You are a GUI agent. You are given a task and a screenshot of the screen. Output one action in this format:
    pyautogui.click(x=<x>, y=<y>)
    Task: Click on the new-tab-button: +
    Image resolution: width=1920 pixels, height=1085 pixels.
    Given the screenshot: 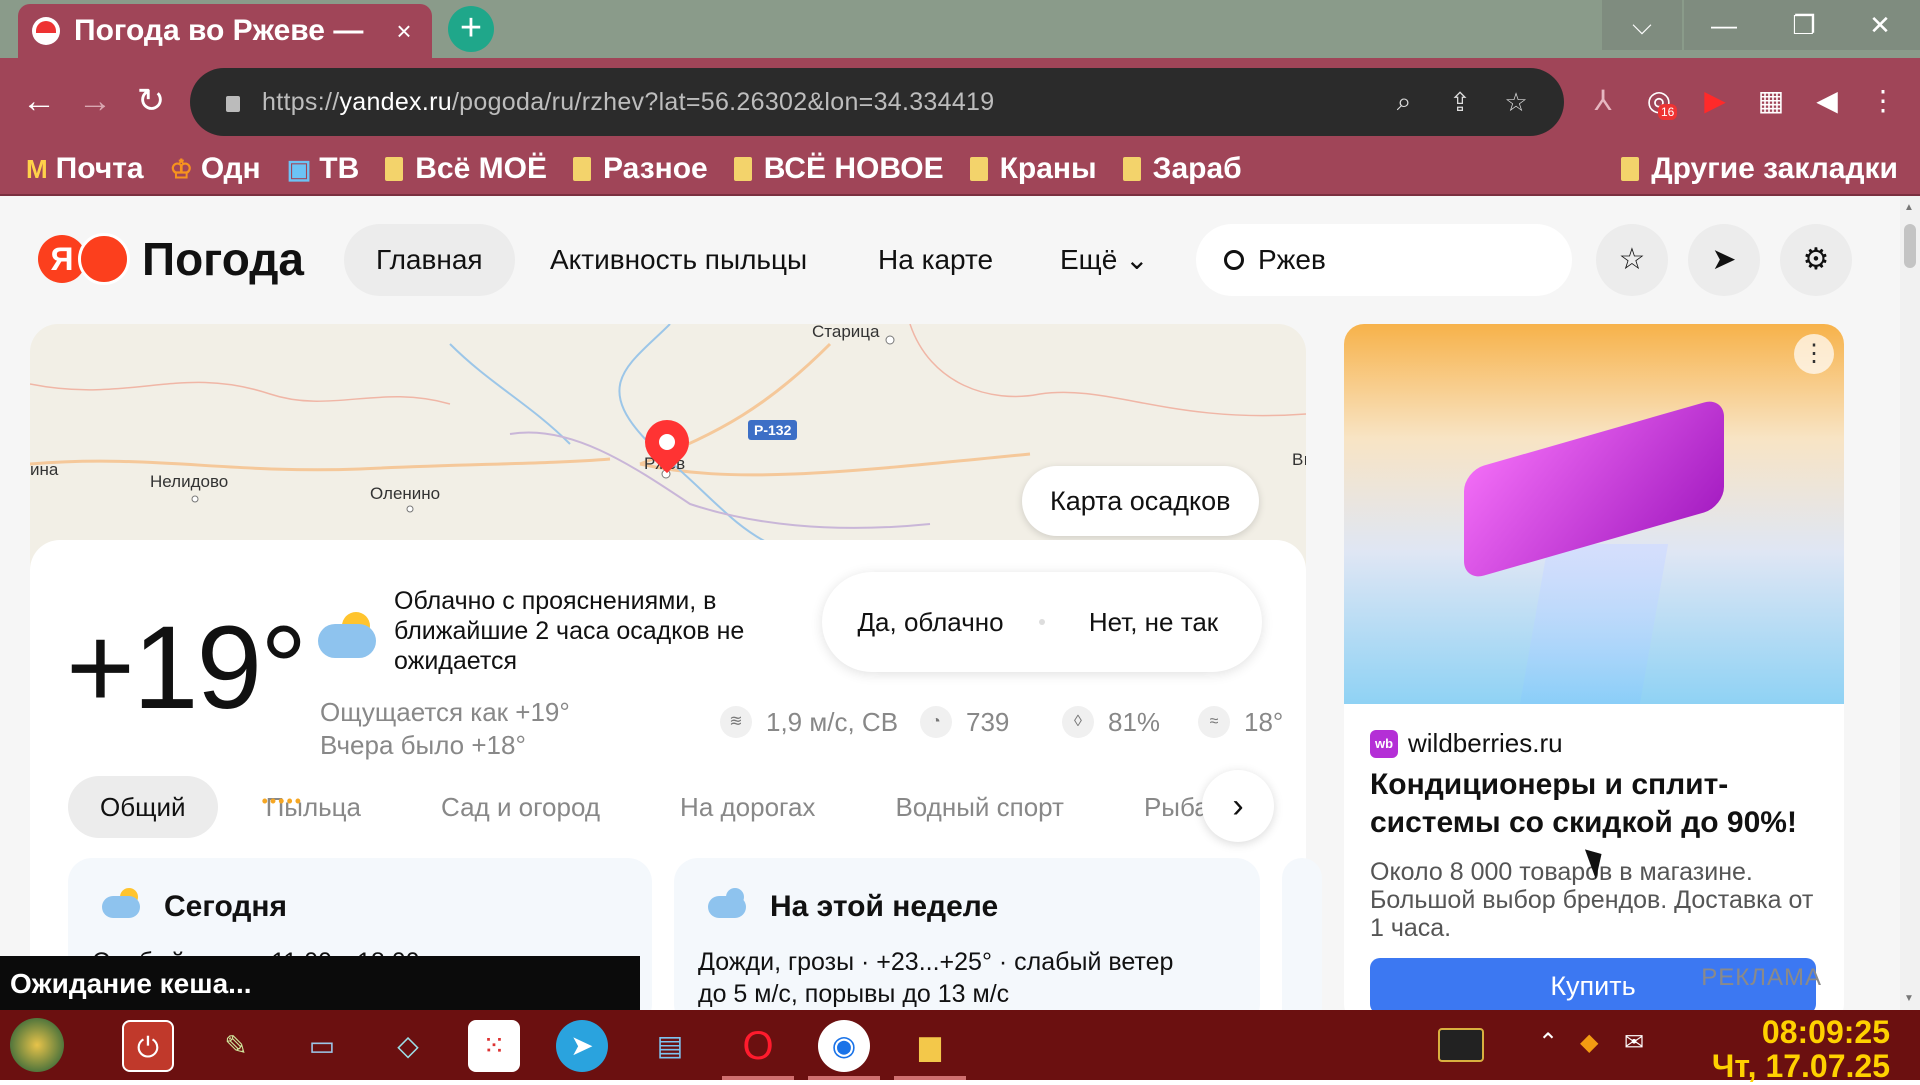 What is the action you would take?
    pyautogui.click(x=471, y=29)
    